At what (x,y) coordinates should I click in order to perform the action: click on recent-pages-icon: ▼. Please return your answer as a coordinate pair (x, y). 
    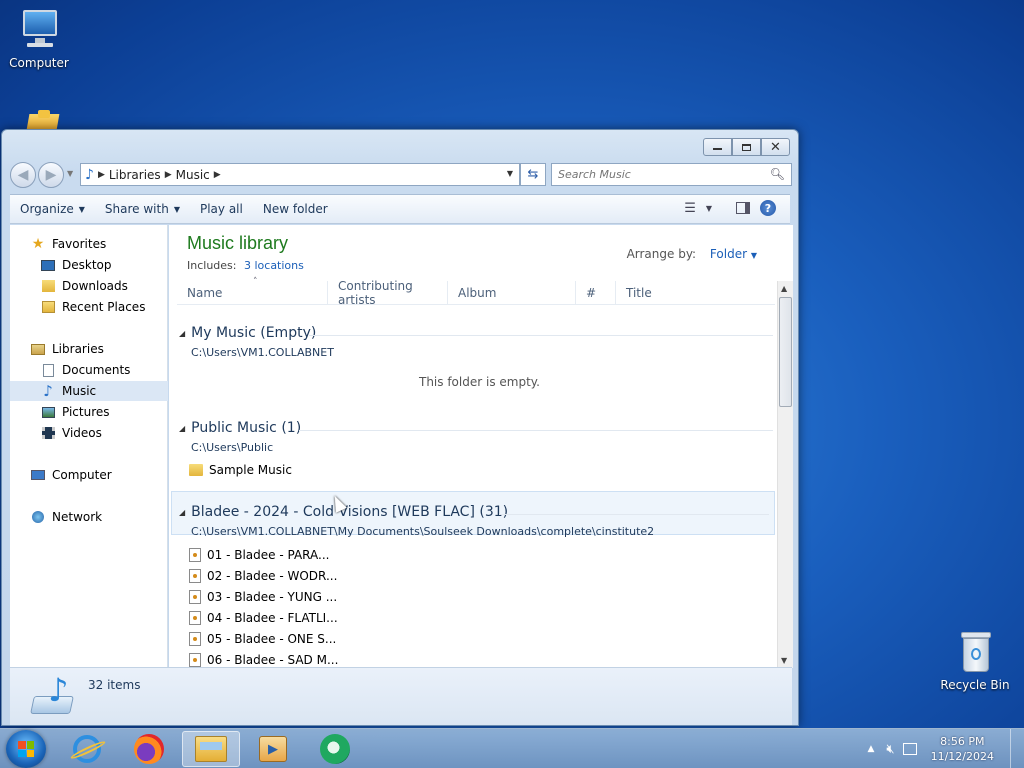
    Looking at the image, I should click on (70, 173).